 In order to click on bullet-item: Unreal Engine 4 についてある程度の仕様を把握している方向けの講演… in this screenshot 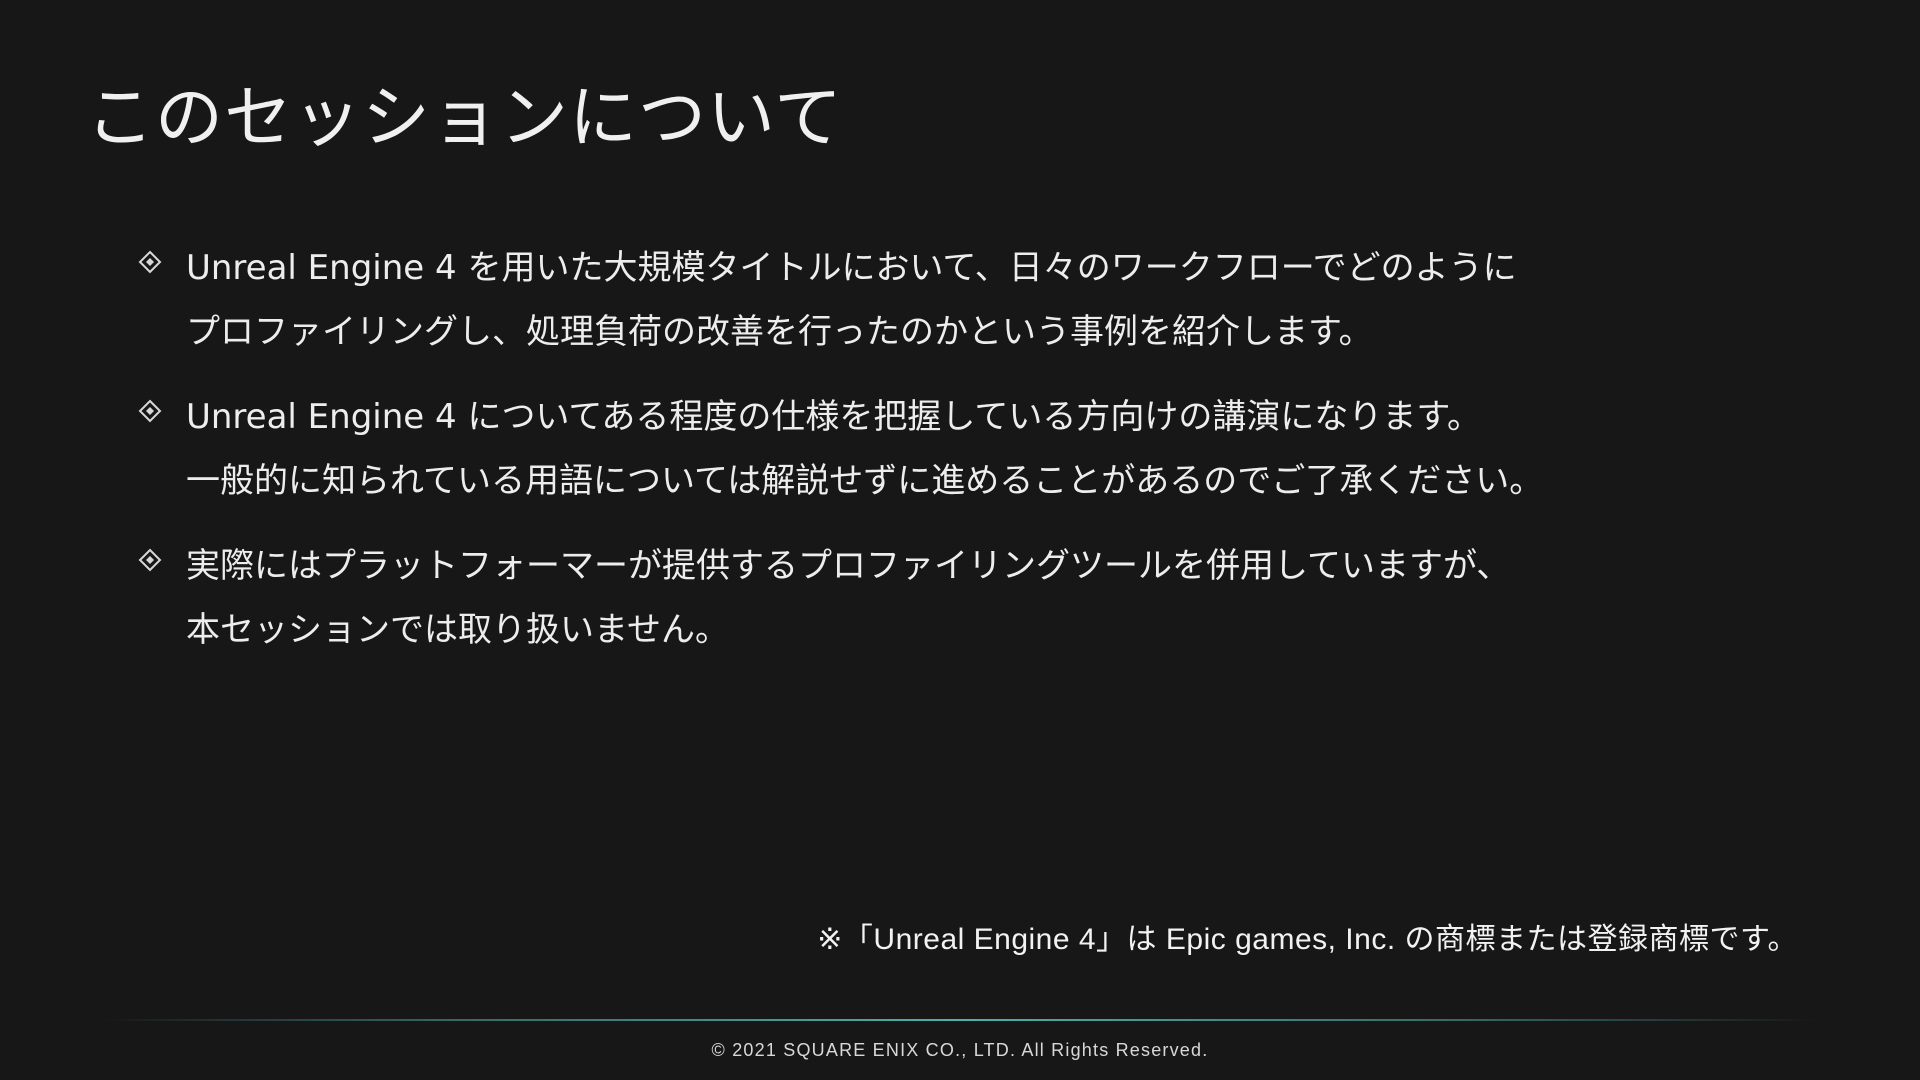, I will do `click(958, 449)`.